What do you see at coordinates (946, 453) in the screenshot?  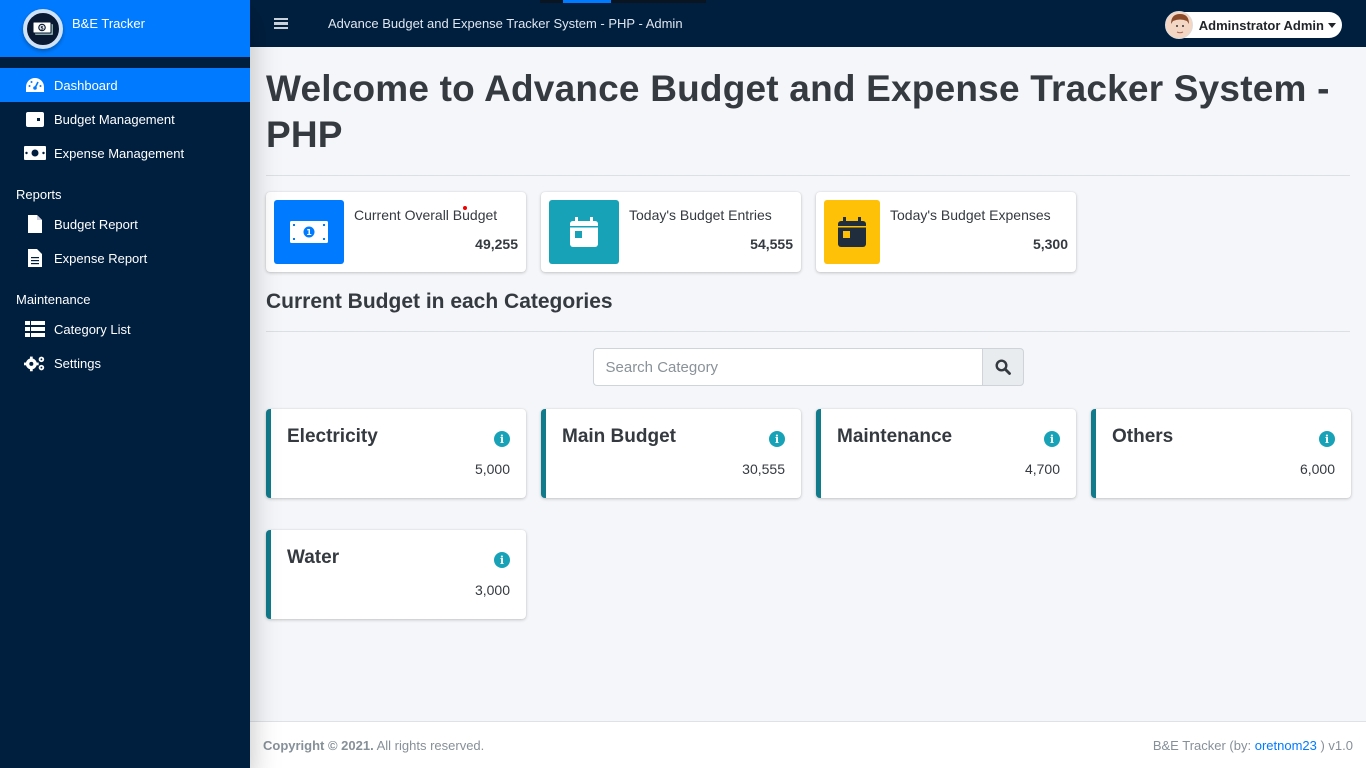 I see `category-card: Maintenance i 4,700` at bounding box center [946, 453].